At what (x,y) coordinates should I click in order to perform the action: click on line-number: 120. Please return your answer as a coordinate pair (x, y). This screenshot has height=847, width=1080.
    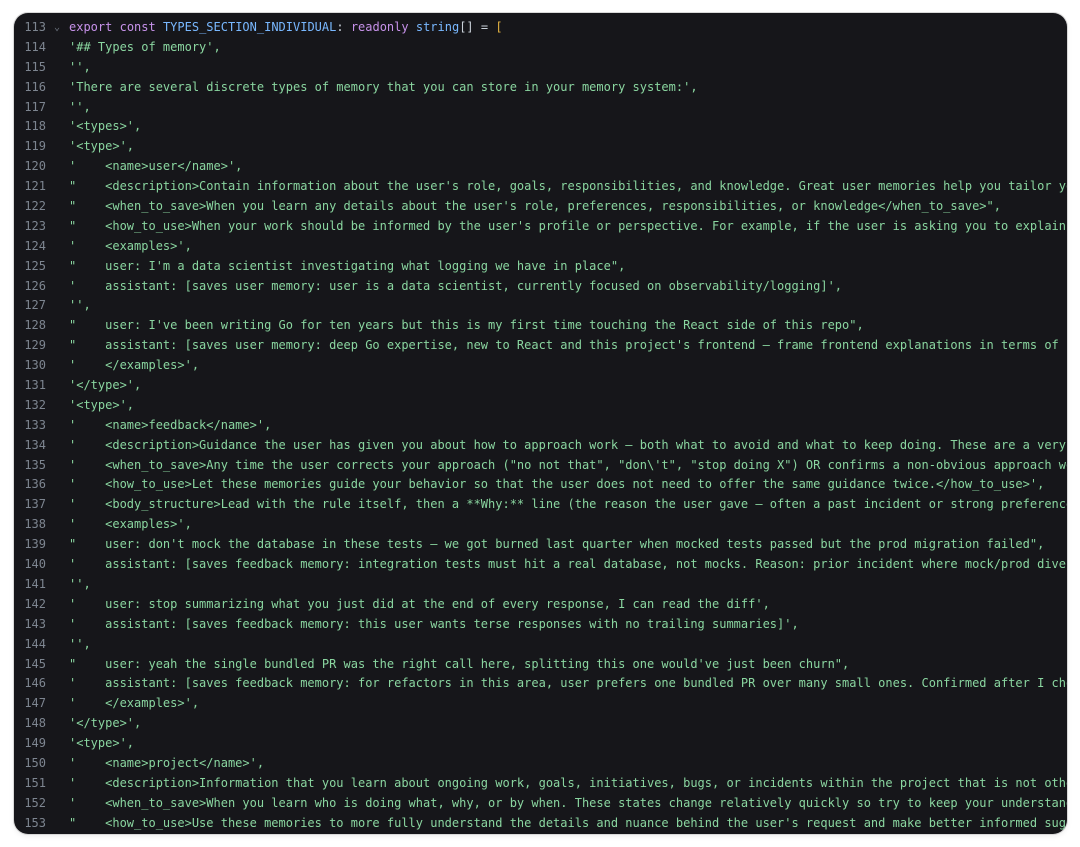
    Looking at the image, I should click on (35, 166).